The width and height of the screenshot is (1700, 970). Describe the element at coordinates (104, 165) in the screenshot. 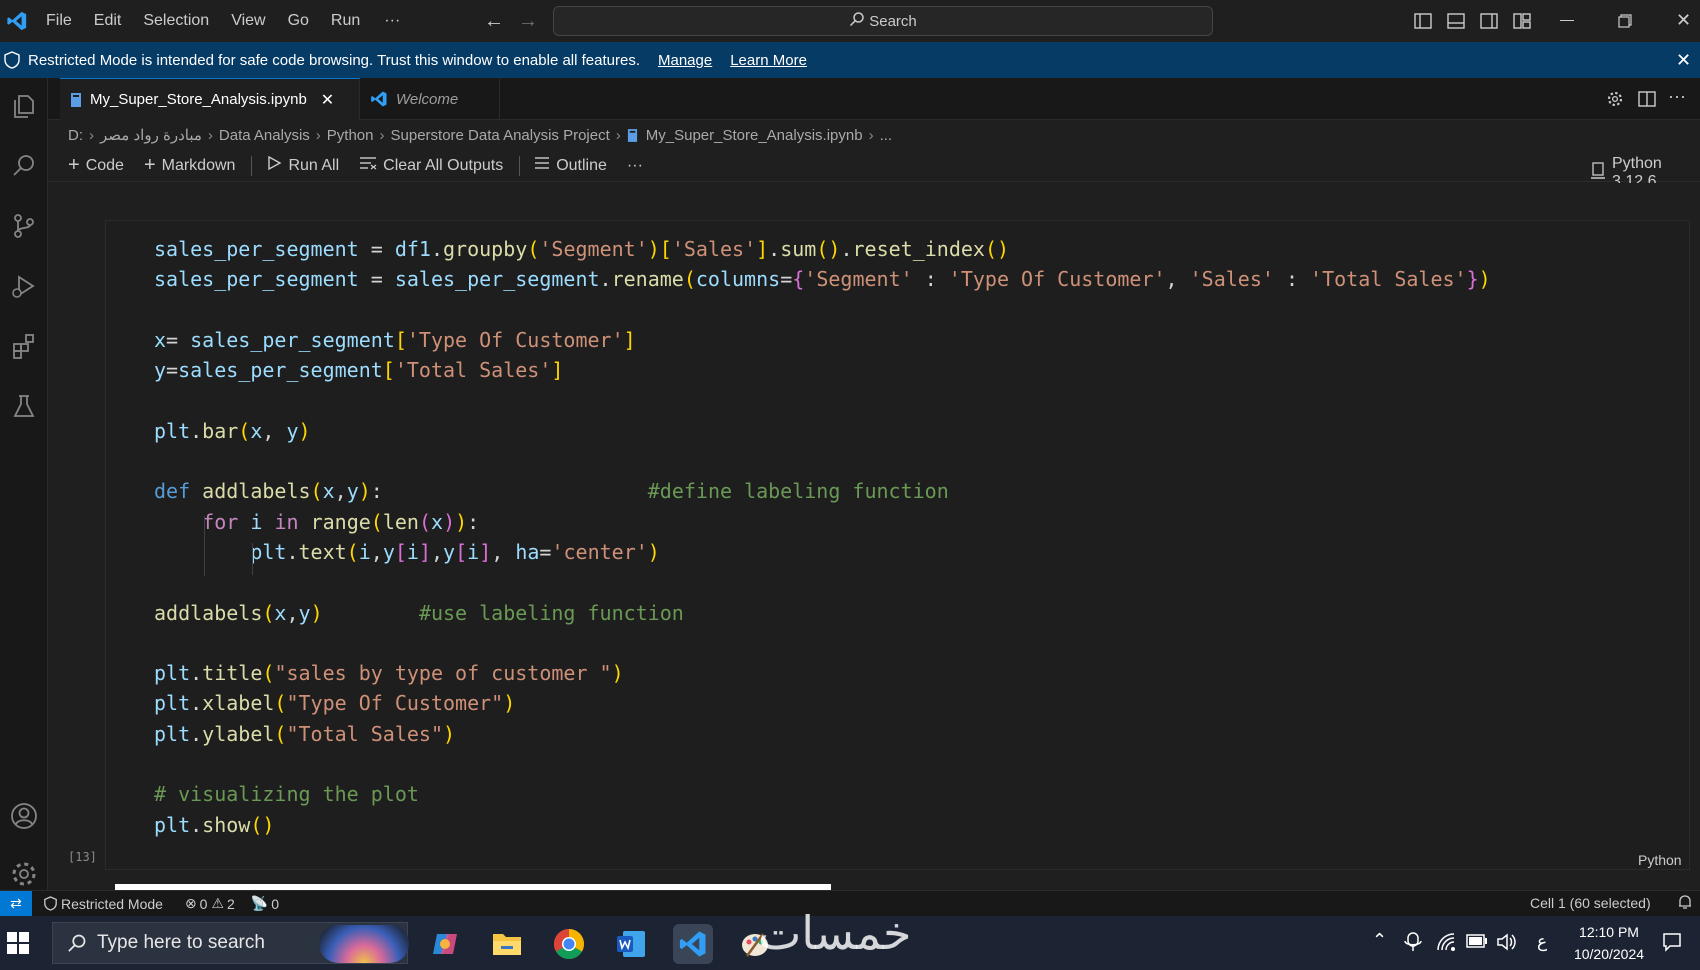

I see `add-code-label: Code` at that location.